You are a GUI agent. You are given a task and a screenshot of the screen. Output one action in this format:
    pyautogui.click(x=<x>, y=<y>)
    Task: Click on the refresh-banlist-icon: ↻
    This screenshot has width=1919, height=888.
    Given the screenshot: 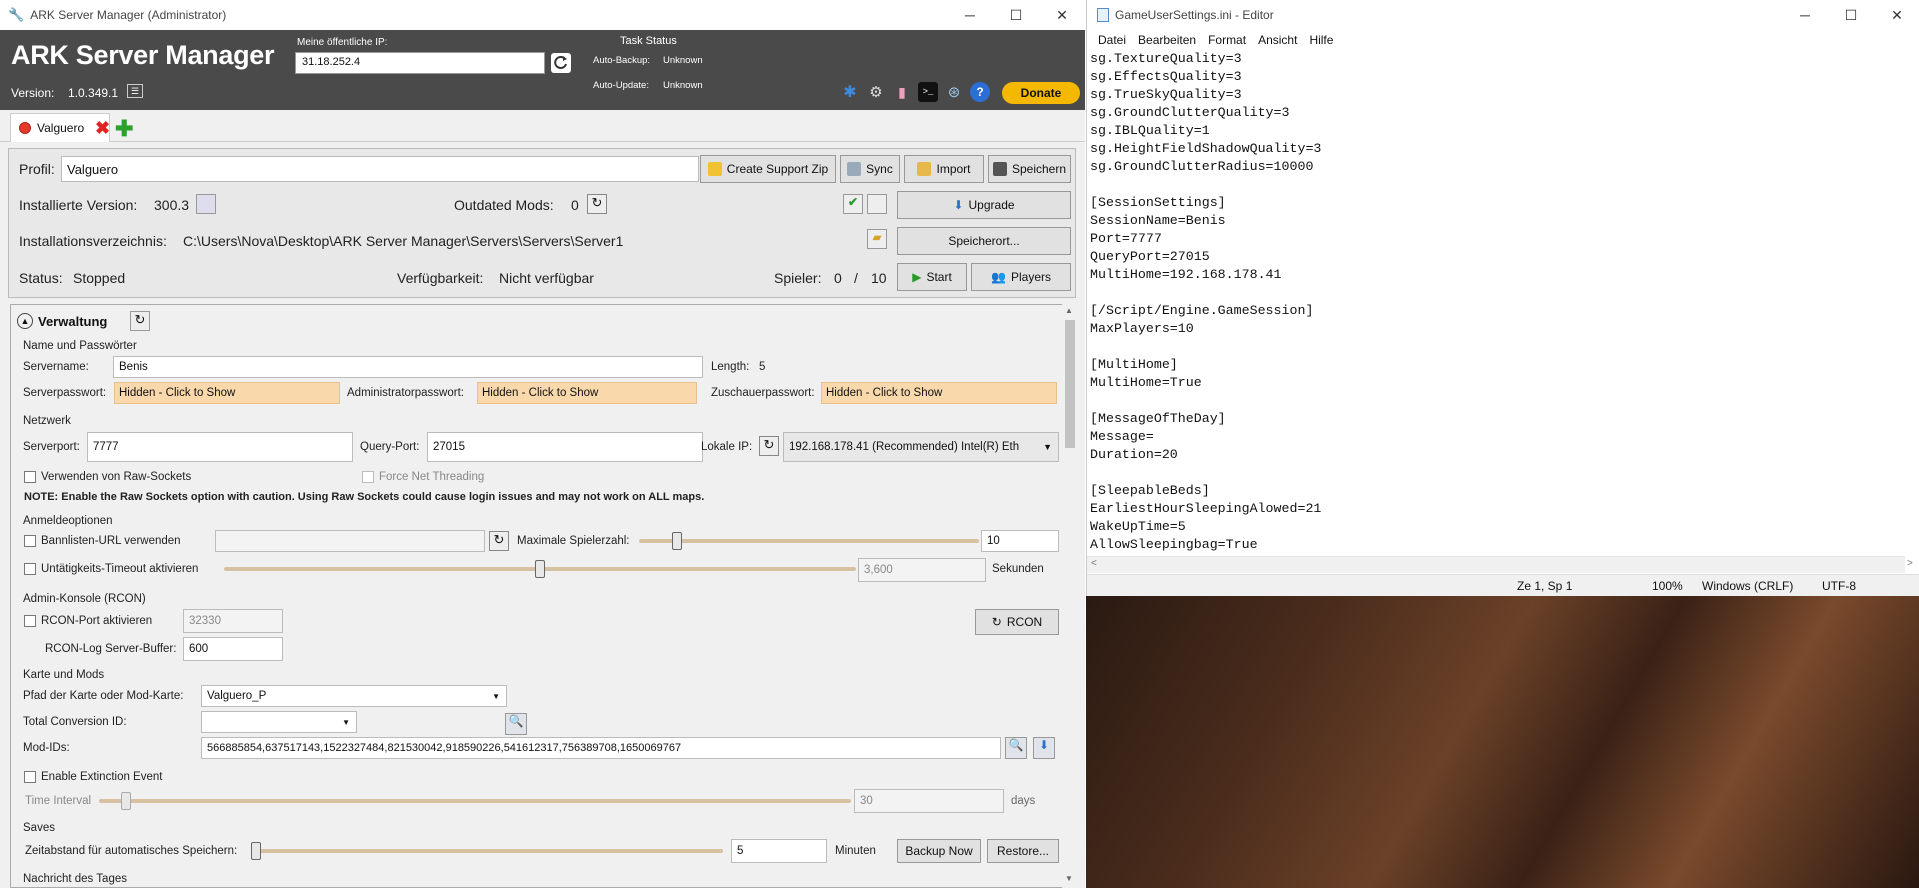 What is the action you would take?
    pyautogui.click(x=499, y=541)
    